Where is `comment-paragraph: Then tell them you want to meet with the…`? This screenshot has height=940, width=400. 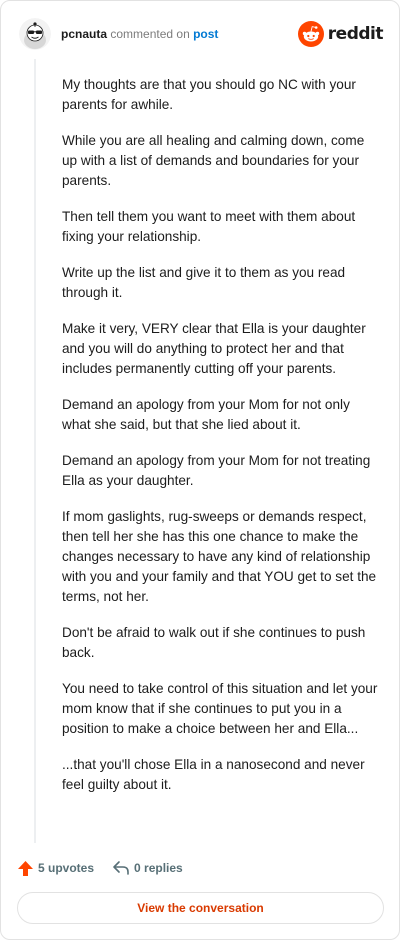
comment-paragraph: Then tell them you want to meet with the… is located at coordinates (209, 226).